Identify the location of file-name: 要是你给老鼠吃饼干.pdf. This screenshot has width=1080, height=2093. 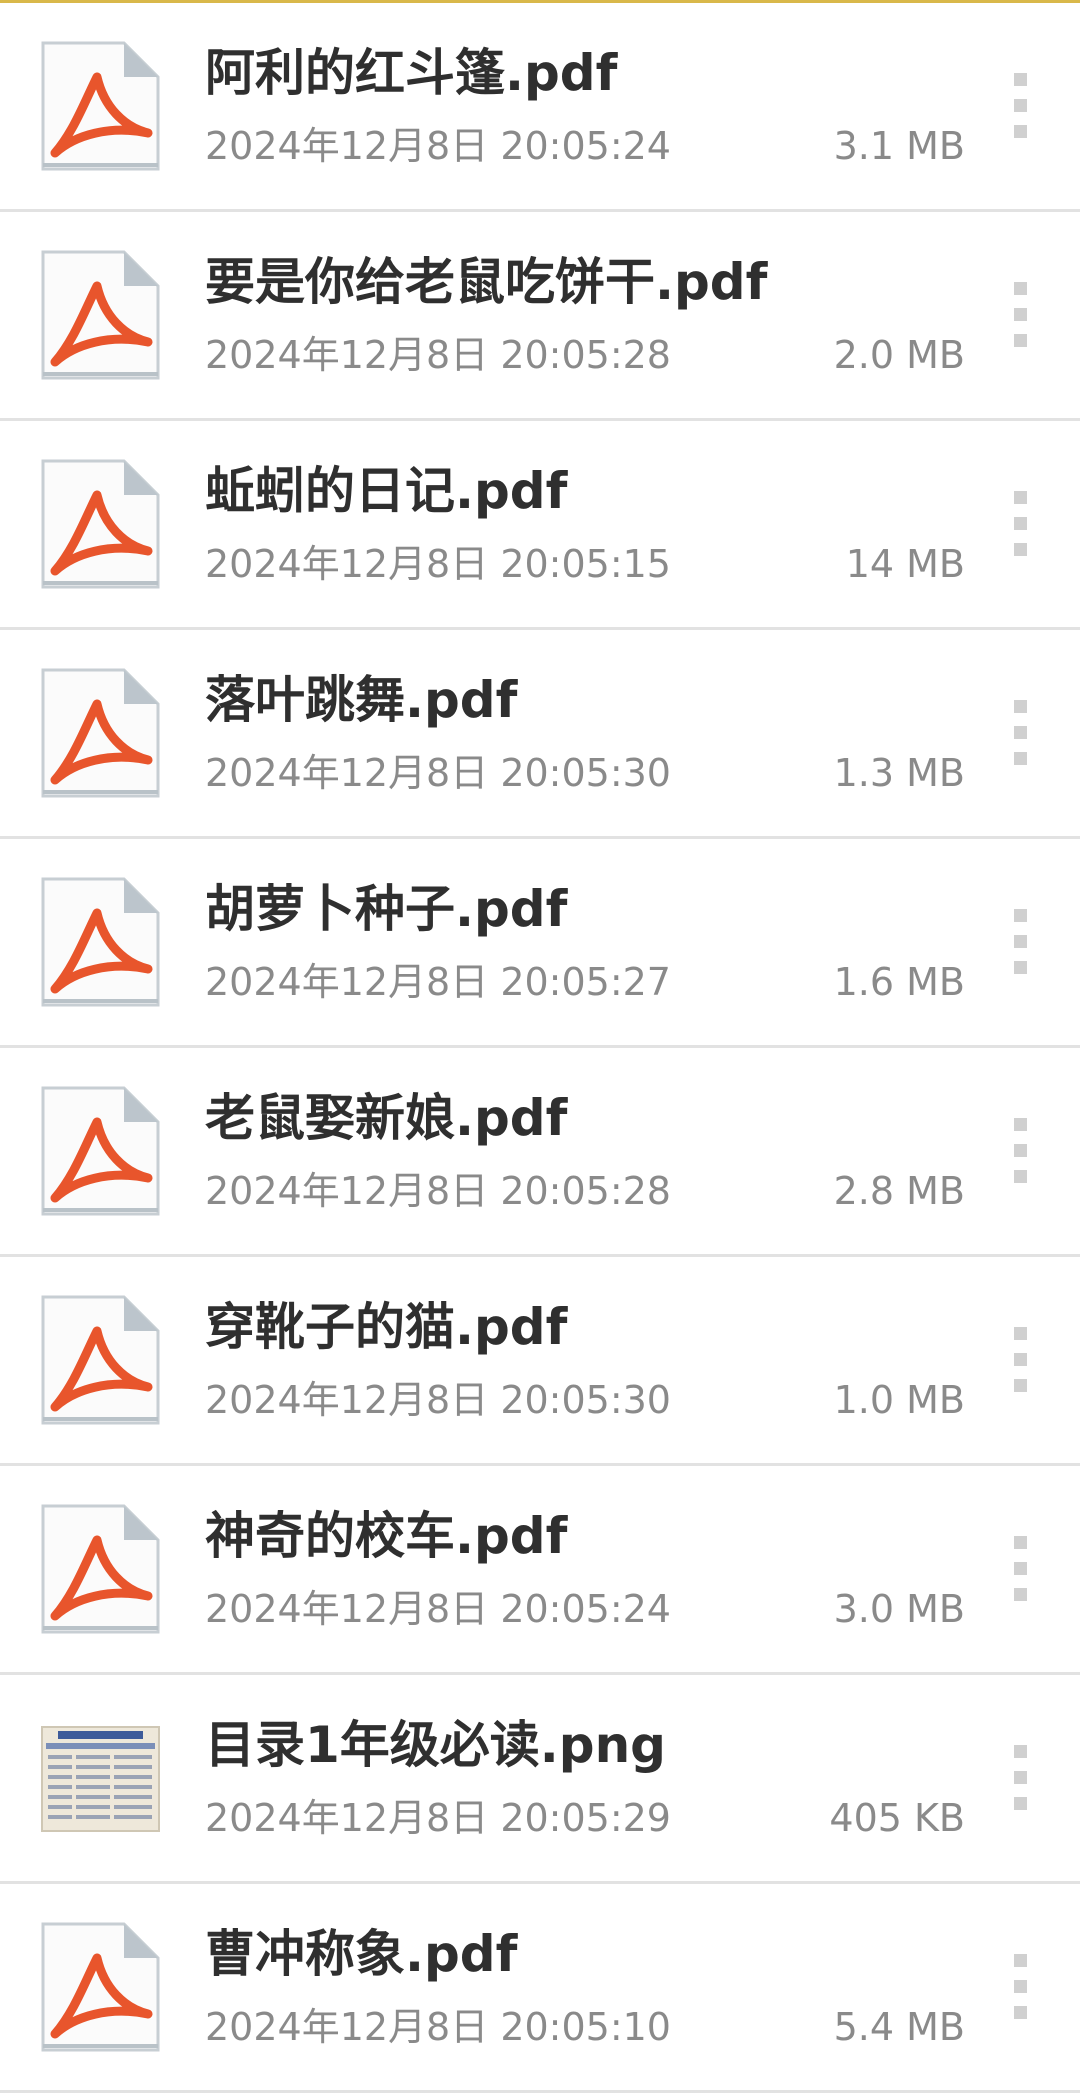
(486, 282).